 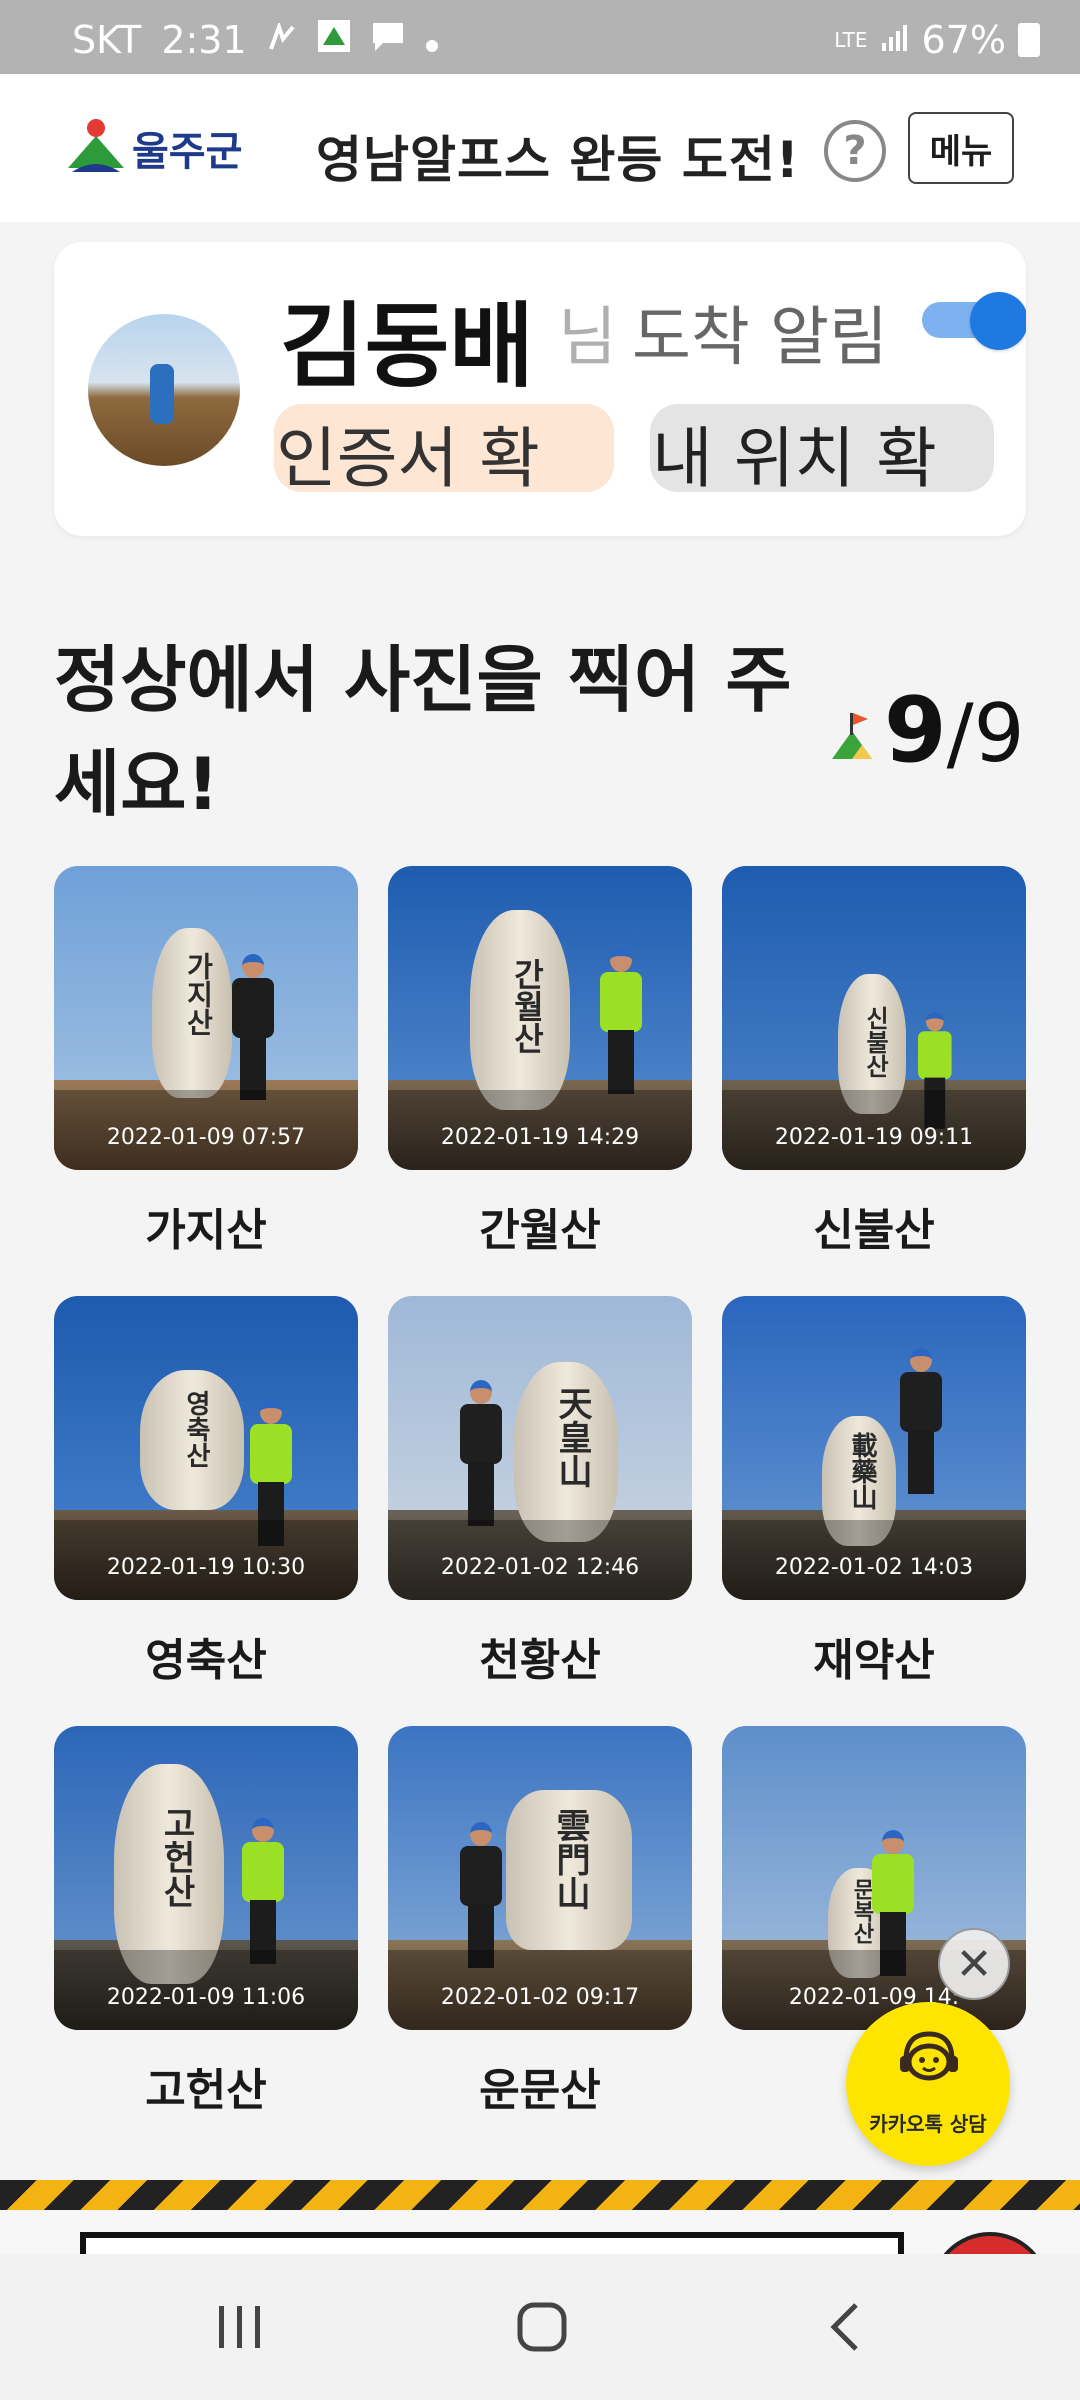 I want to click on arrival-alert-toggle, so click(x=974, y=321).